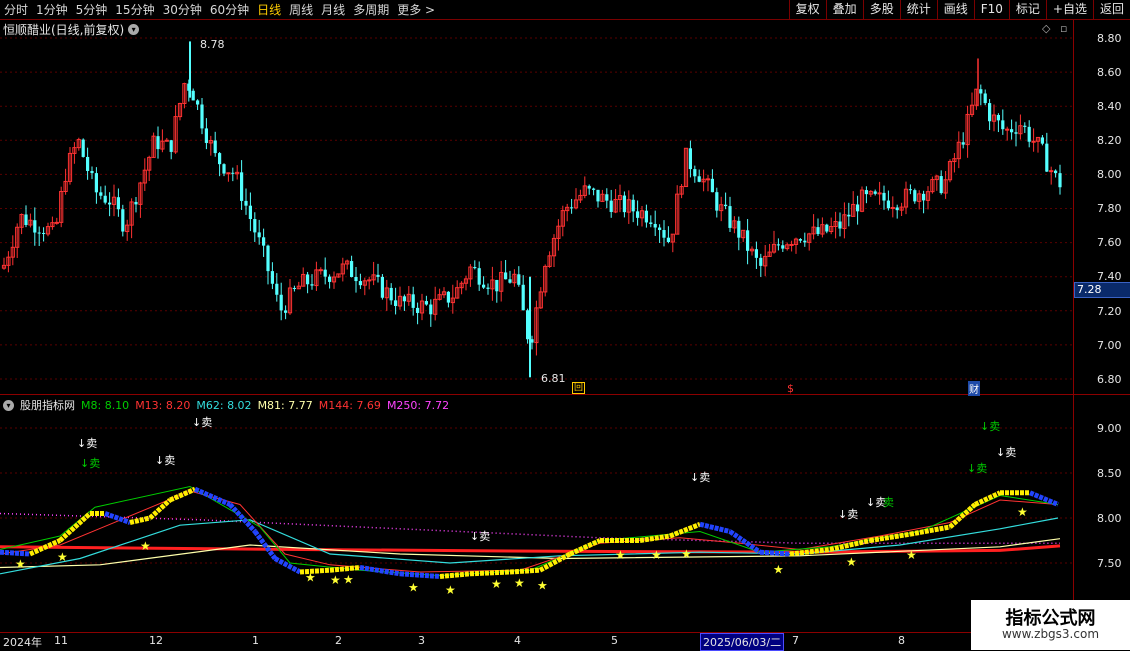  I want to click on event-mark-finance: 财, so click(974, 388).